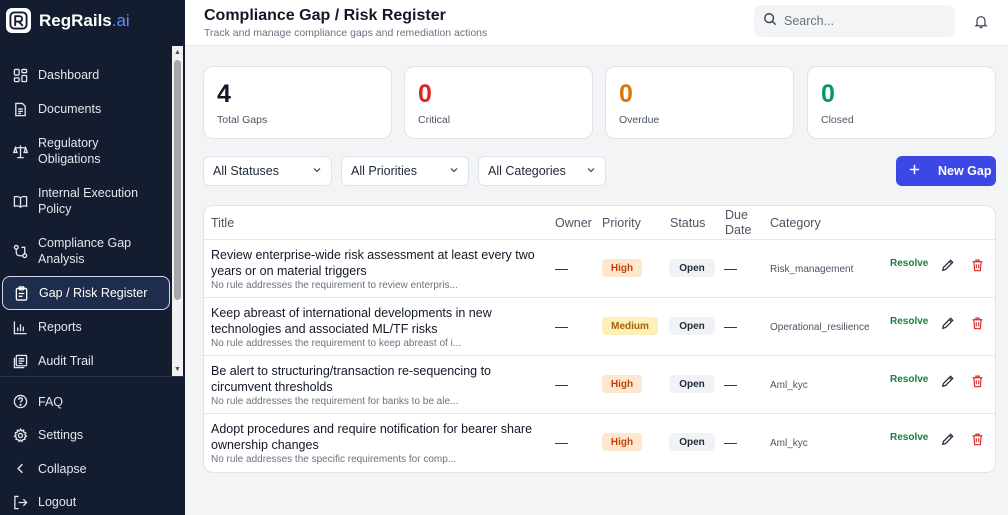 This screenshot has width=1008, height=515. I want to click on route-icon, so click(20, 251).